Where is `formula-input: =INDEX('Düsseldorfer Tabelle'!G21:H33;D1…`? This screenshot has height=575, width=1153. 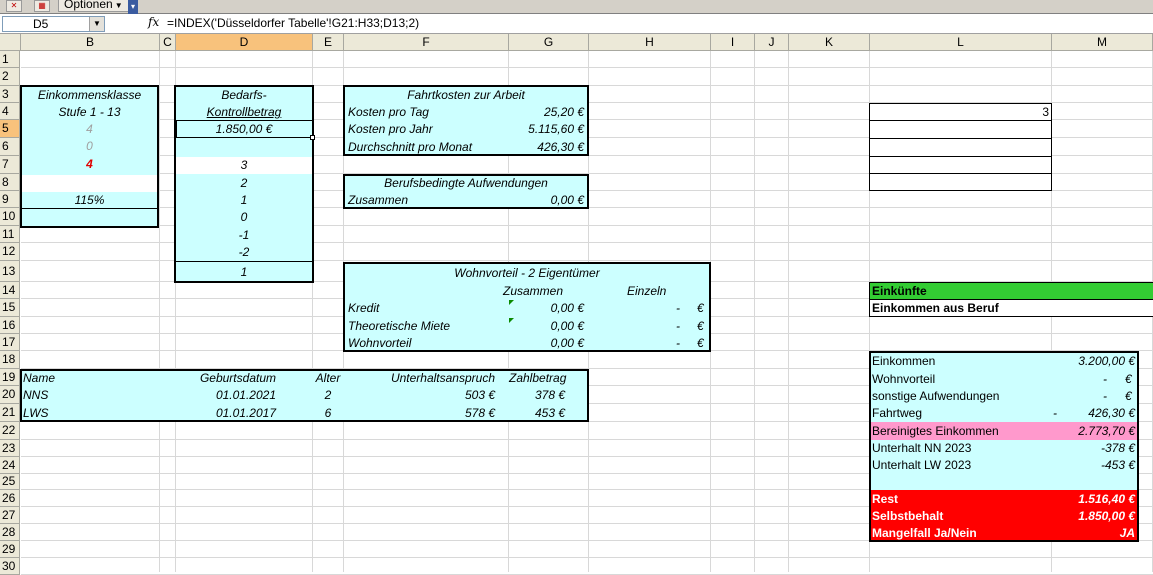
formula-input: =INDEX('Düsseldorfer Tabelle'!G21:H33;D1… is located at coordinates (293, 23).